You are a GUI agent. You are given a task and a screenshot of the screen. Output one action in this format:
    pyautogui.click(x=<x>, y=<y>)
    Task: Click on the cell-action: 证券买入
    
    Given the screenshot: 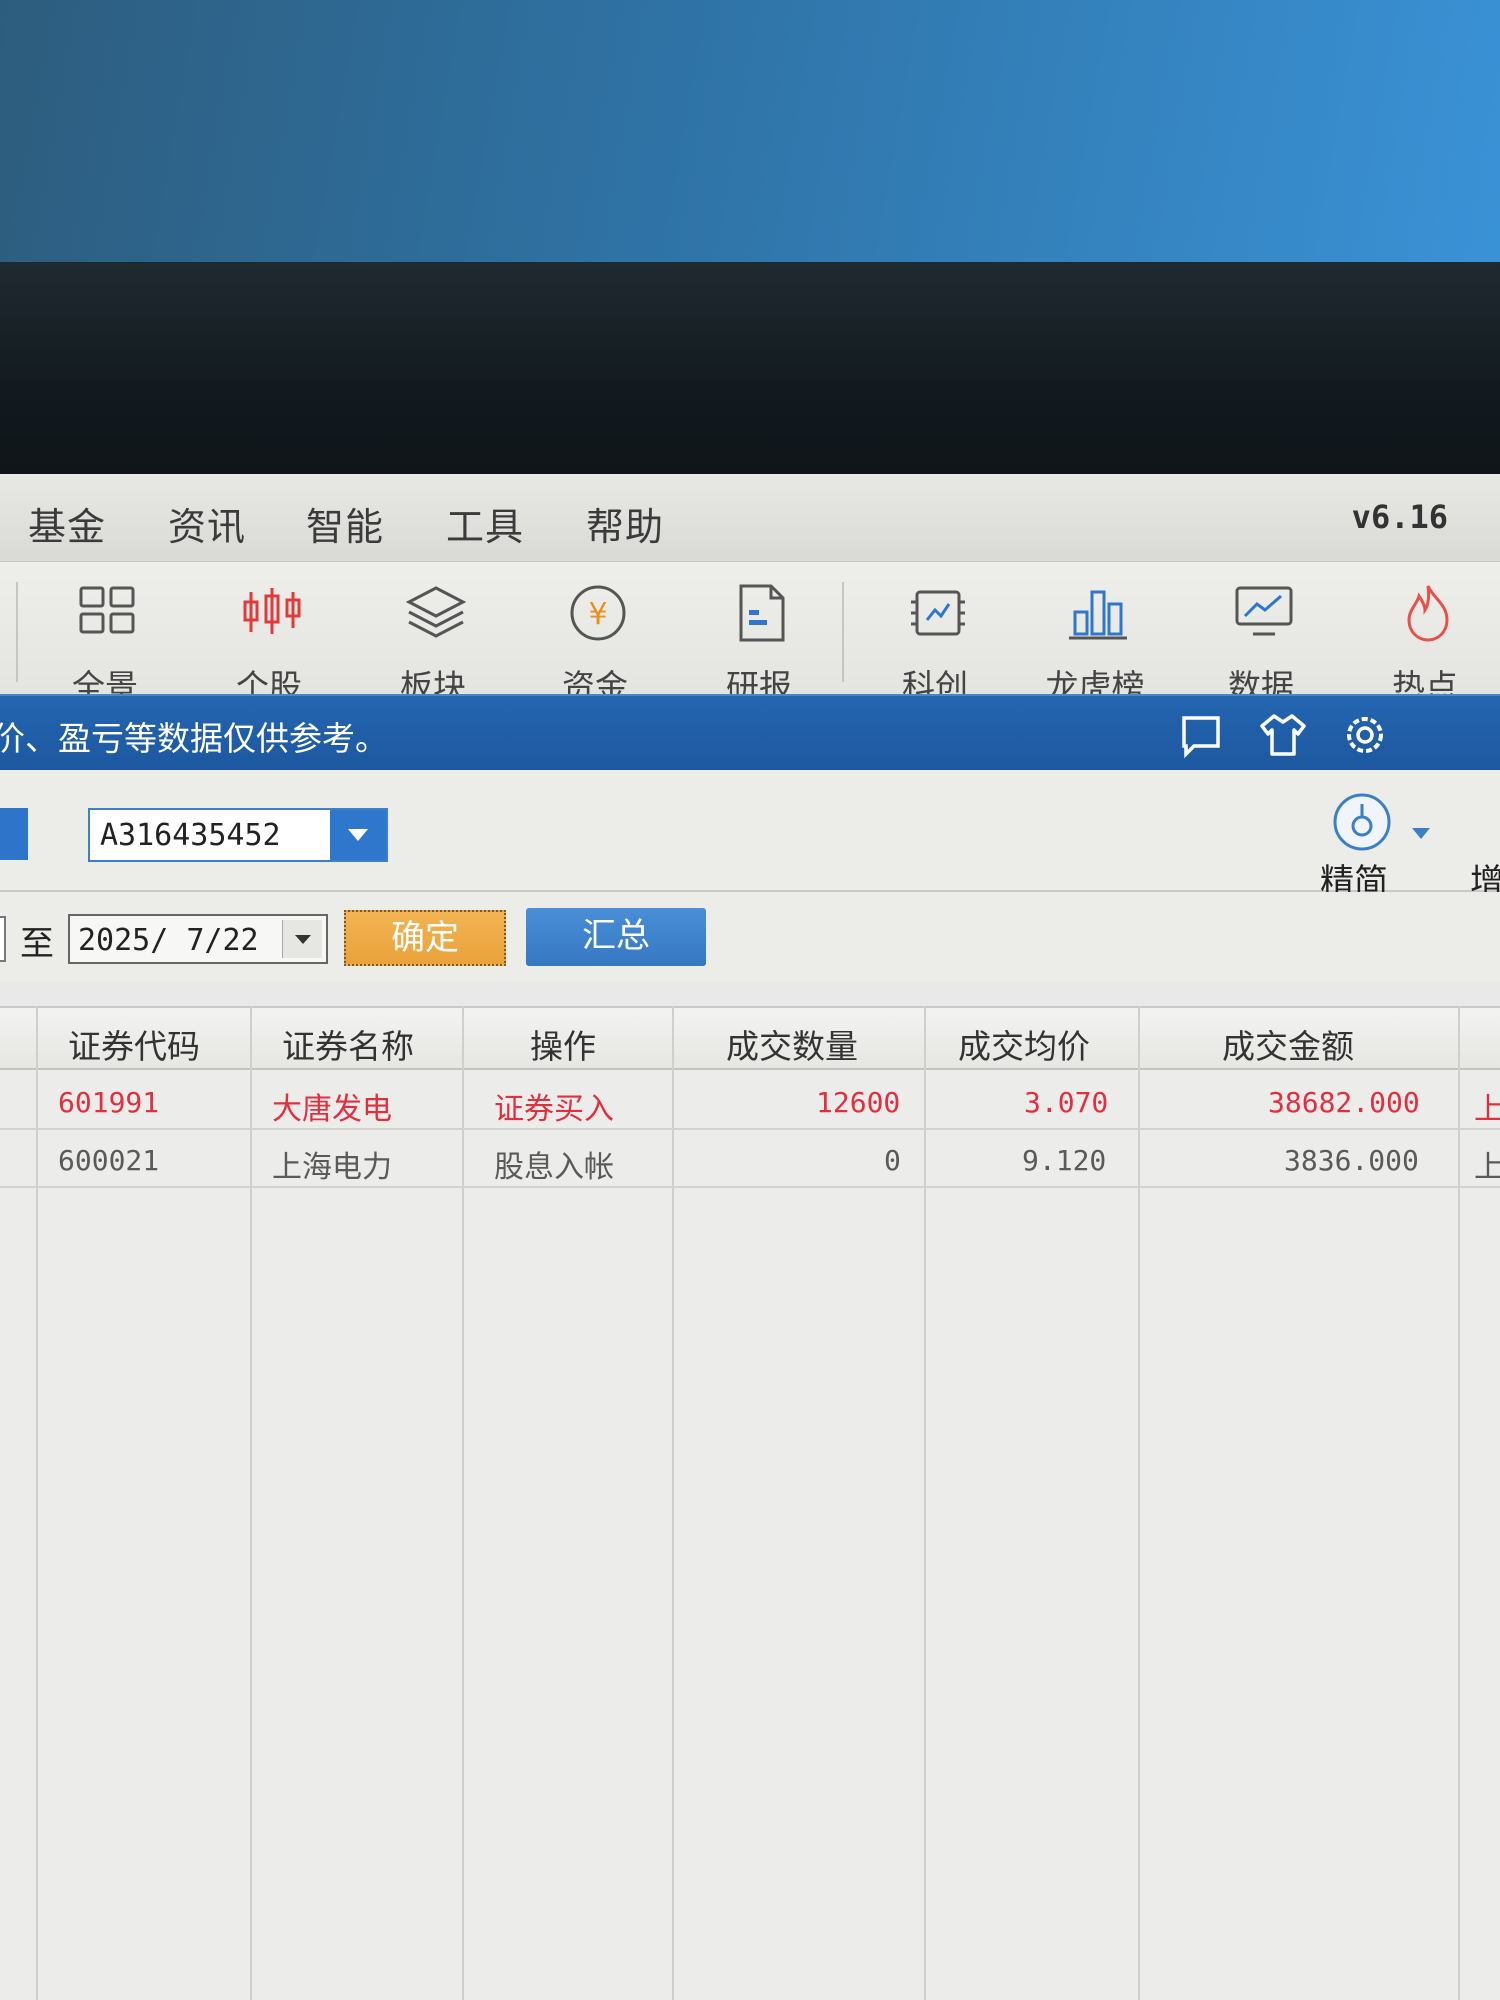 What is the action you would take?
    pyautogui.click(x=554, y=1109)
    